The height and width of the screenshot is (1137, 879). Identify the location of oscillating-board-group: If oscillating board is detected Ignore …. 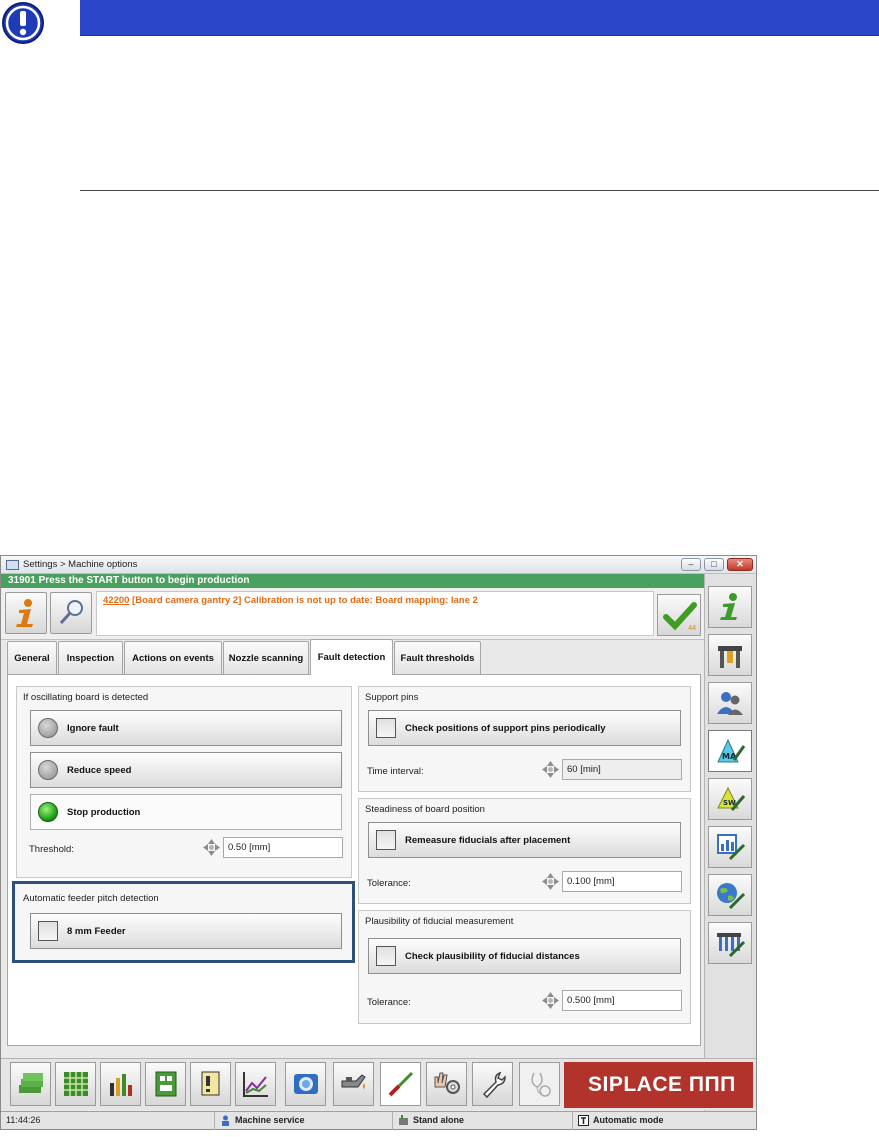
(184, 782).